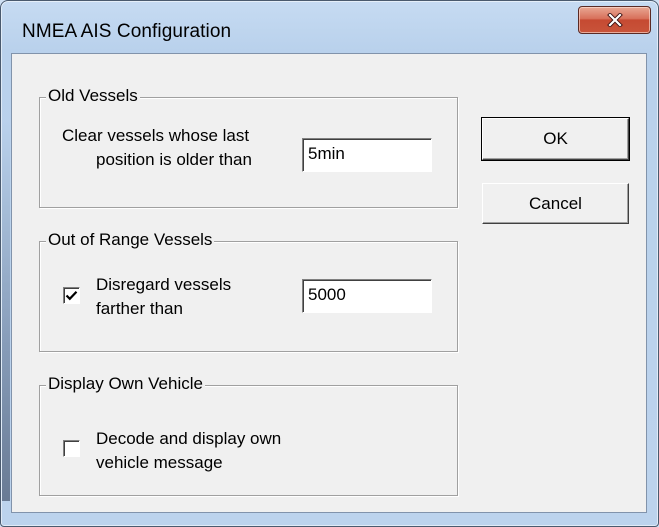 This screenshot has width=659, height=527. What do you see at coordinates (130, 240) in the screenshot?
I see `out-of-range-legend: Out of Range Vessels` at bounding box center [130, 240].